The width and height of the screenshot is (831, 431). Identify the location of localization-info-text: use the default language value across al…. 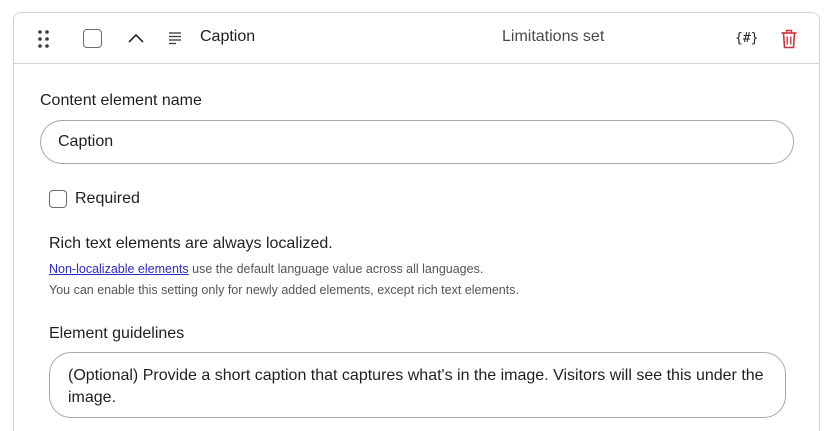
(336, 269).